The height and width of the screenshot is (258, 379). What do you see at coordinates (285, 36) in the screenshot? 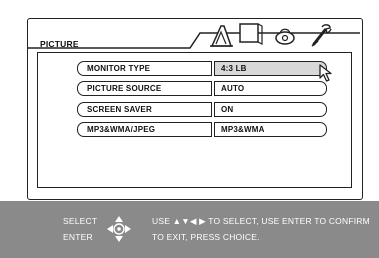
I see `speaker-icon` at bounding box center [285, 36].